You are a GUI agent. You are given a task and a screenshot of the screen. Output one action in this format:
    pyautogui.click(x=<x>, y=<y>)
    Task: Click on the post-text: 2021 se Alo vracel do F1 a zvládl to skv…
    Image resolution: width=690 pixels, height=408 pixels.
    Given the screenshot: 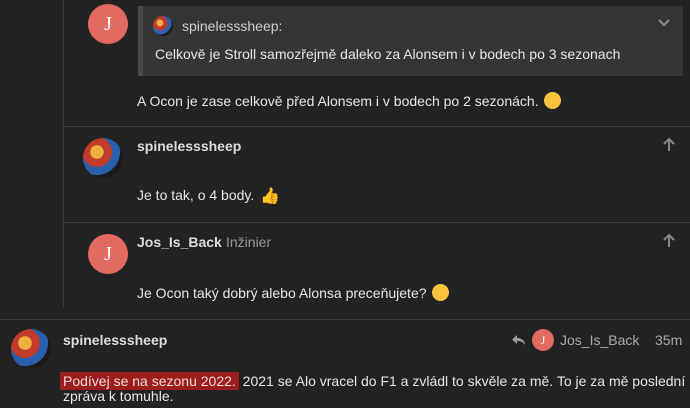 What is the action you would take?
    pyautogui.click(x=462, y=381)
    